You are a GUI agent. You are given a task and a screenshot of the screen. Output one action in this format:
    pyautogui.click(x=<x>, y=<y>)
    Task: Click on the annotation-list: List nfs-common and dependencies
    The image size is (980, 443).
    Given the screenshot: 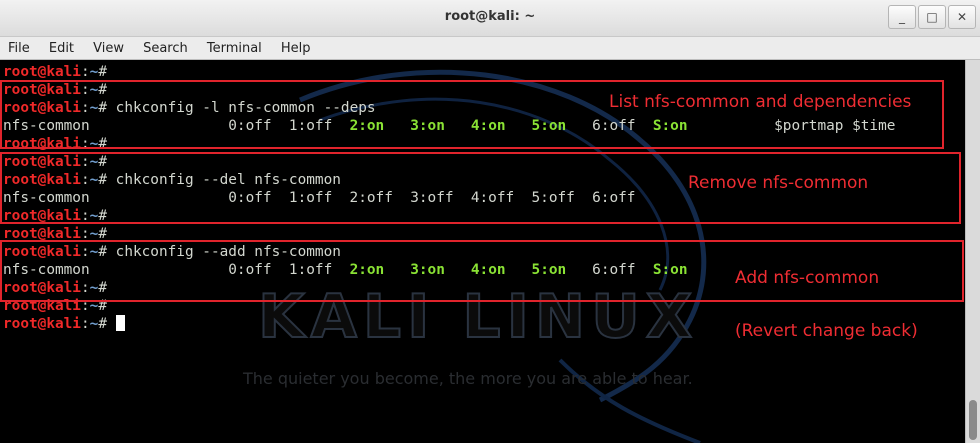 What is the action you would take?
    pyautogui.click(x=760, y=102)
    